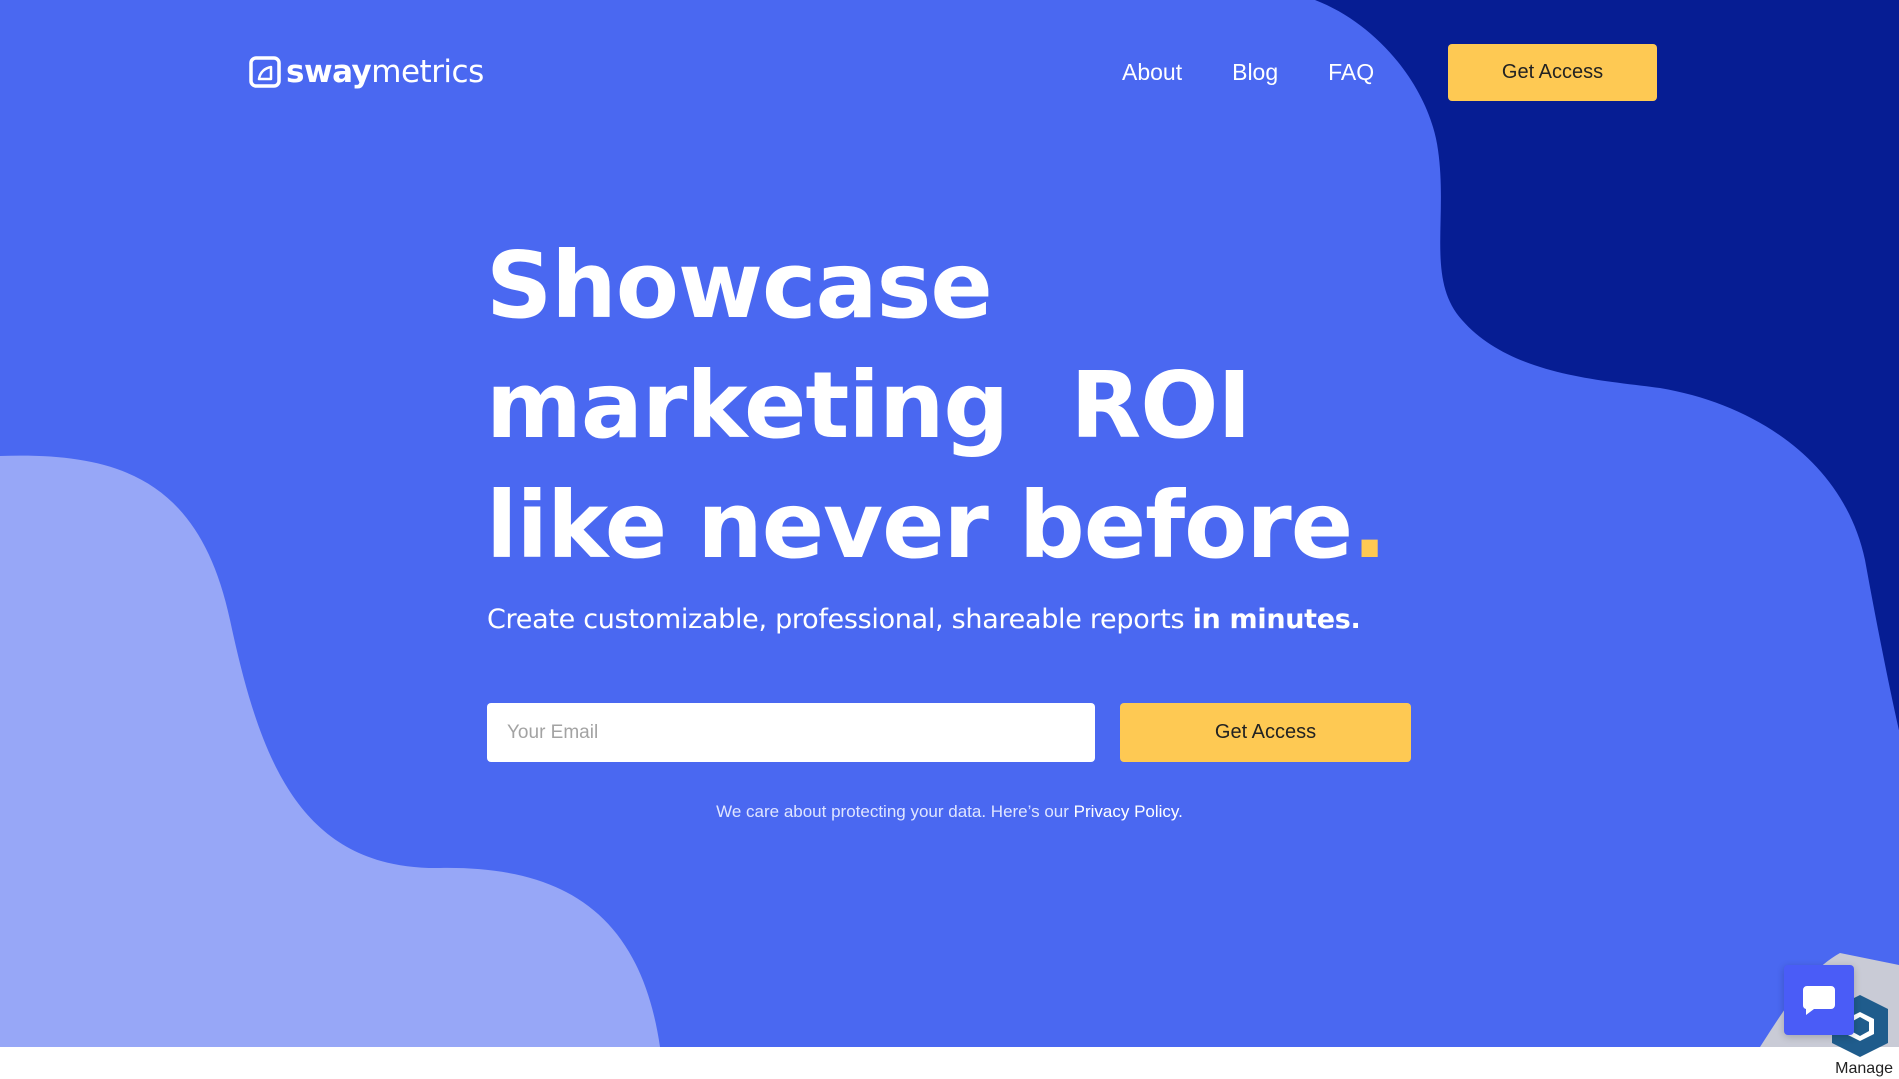 The height and width of the screenshot is (1079, 1899). I want to click on hero-get-access-button: Get Access, so click(1265, 732).